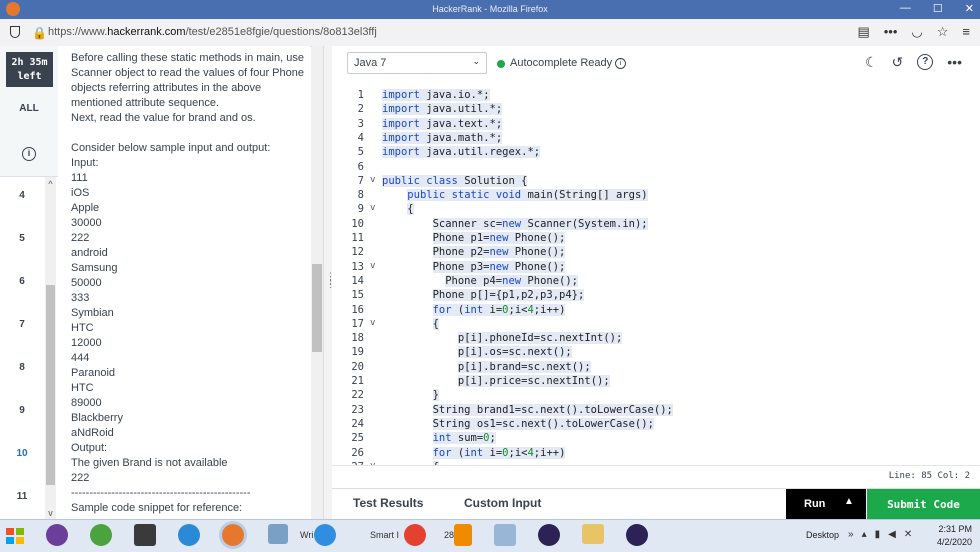 The height and width of the screenshot is (552, 980). Describe the element at coordinates (502, 503) in the screenshot. I see `tab-custom-input: Custom Input` at that location.